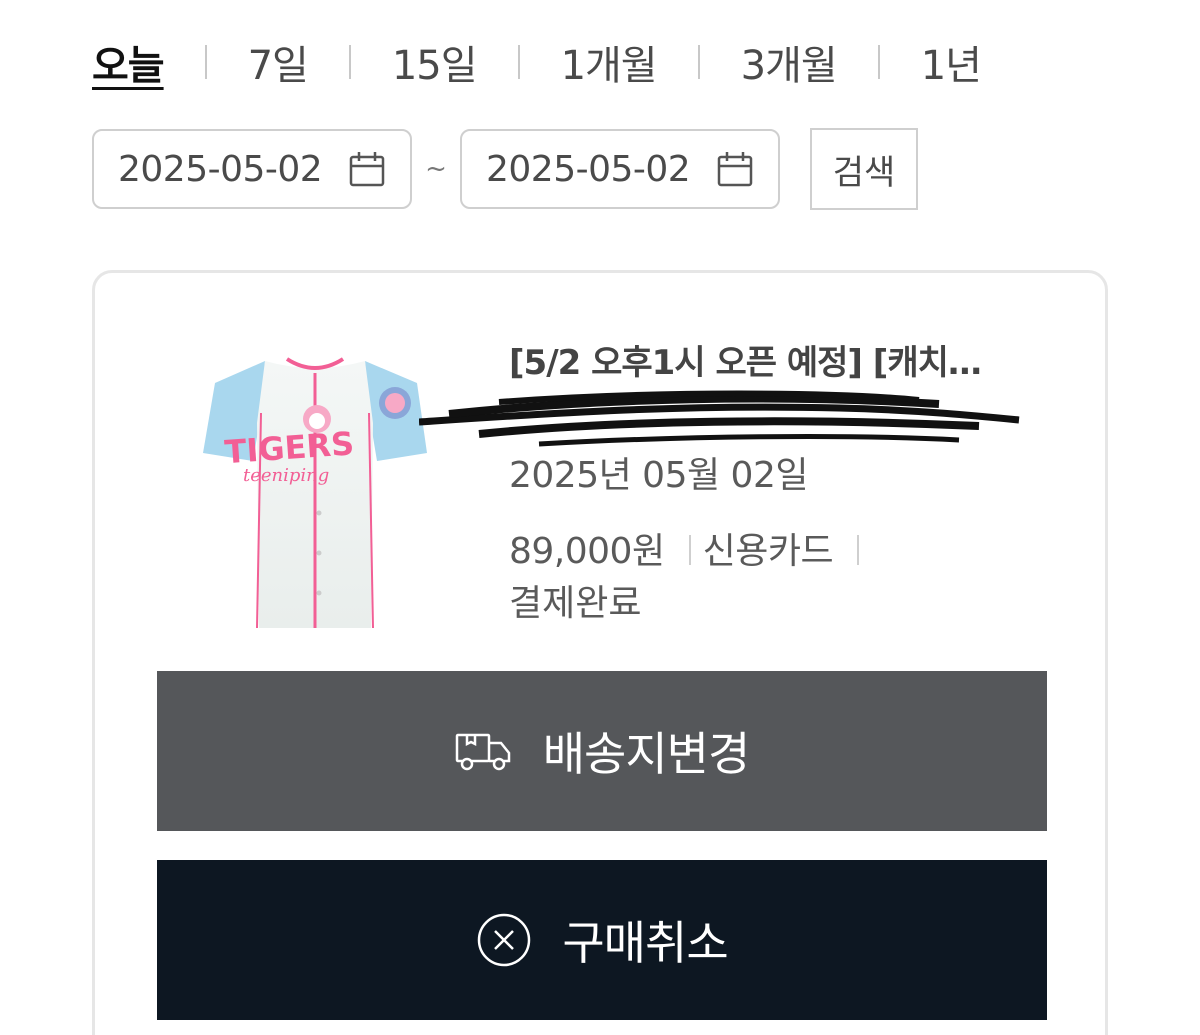 Image resolution: width=1200 pixels, height=1035 pixels. What do you see at coordinates (789, 62) in the screenshot?
I see `tab-3-months: 3개월` at bounding box center [789, 62].